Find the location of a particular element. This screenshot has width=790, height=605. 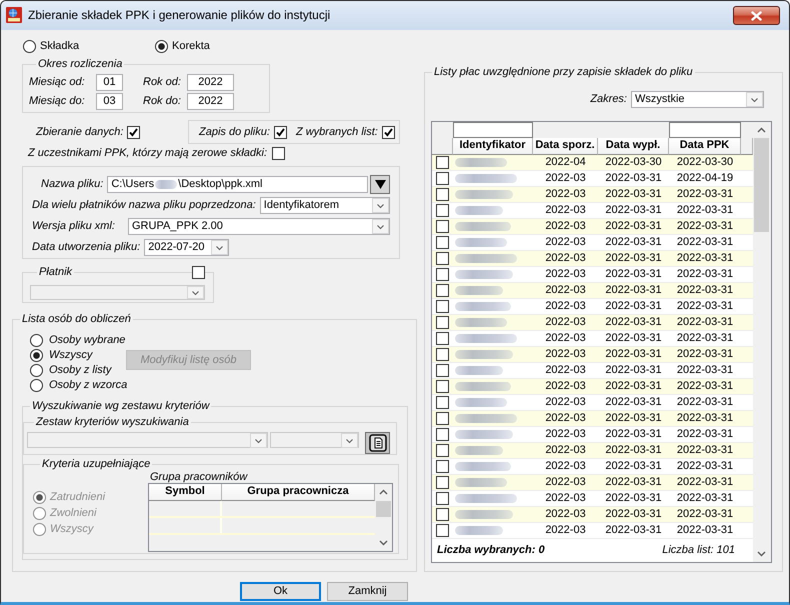

input-field: 03 is located at coordinates (109, 101).